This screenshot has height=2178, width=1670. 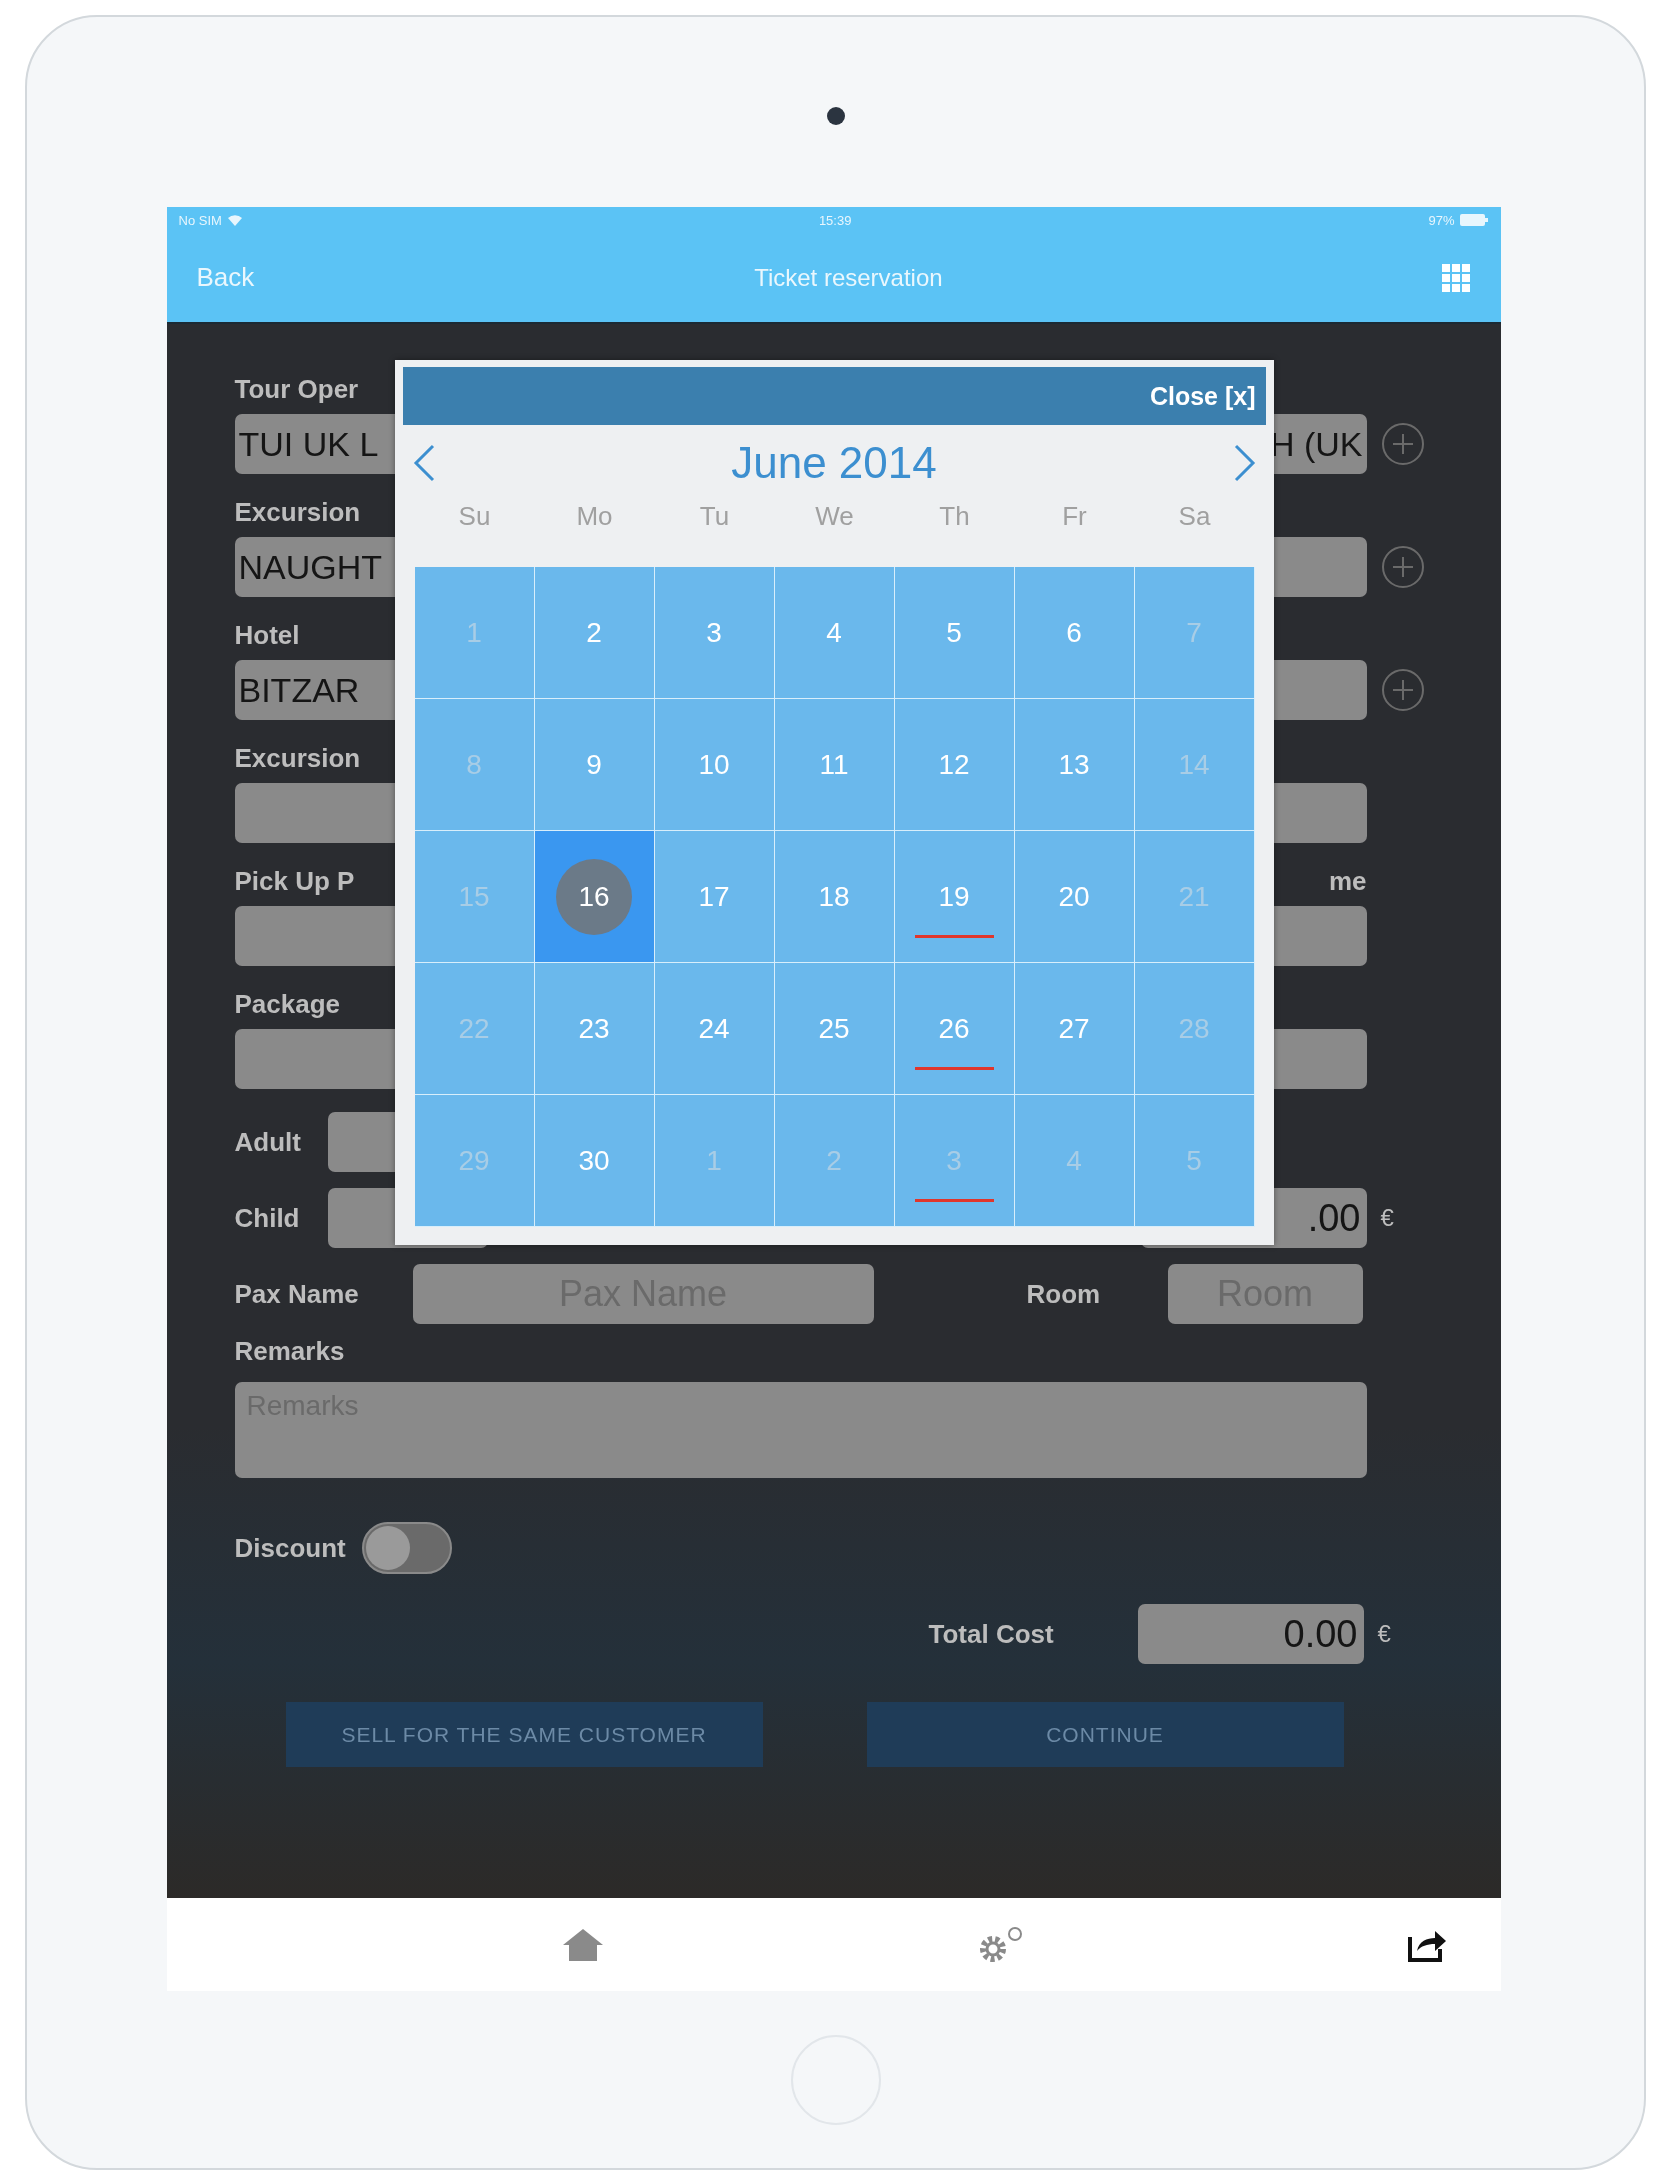 What do you see at coordinates (474, 516) in the screenshot?
I see `weekday-label: Su` at bounding box center [474, 516].